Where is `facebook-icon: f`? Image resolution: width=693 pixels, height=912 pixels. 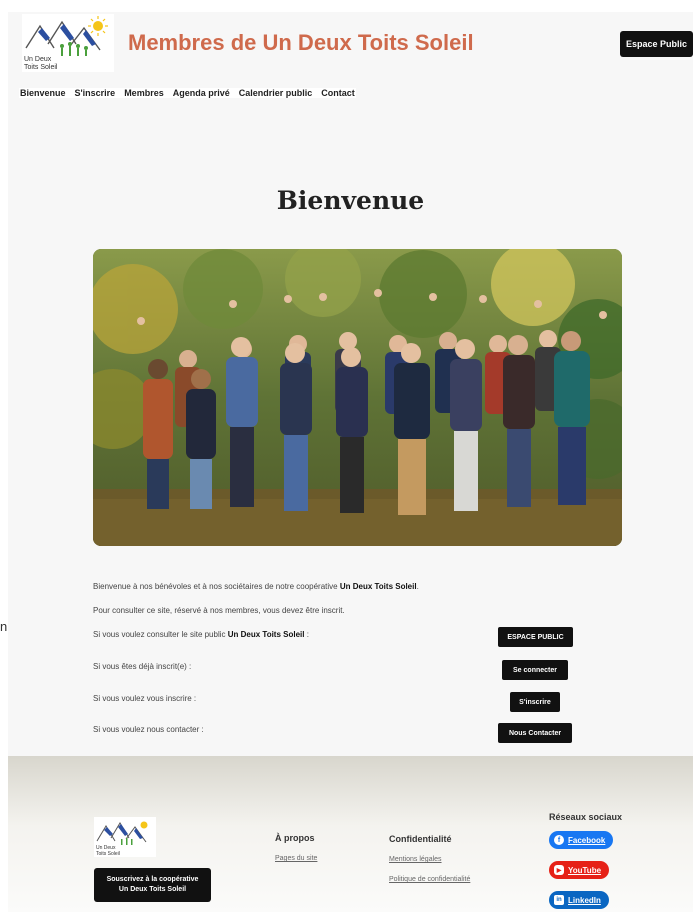
facebook-icon: f is located at coordinates (559, 840).